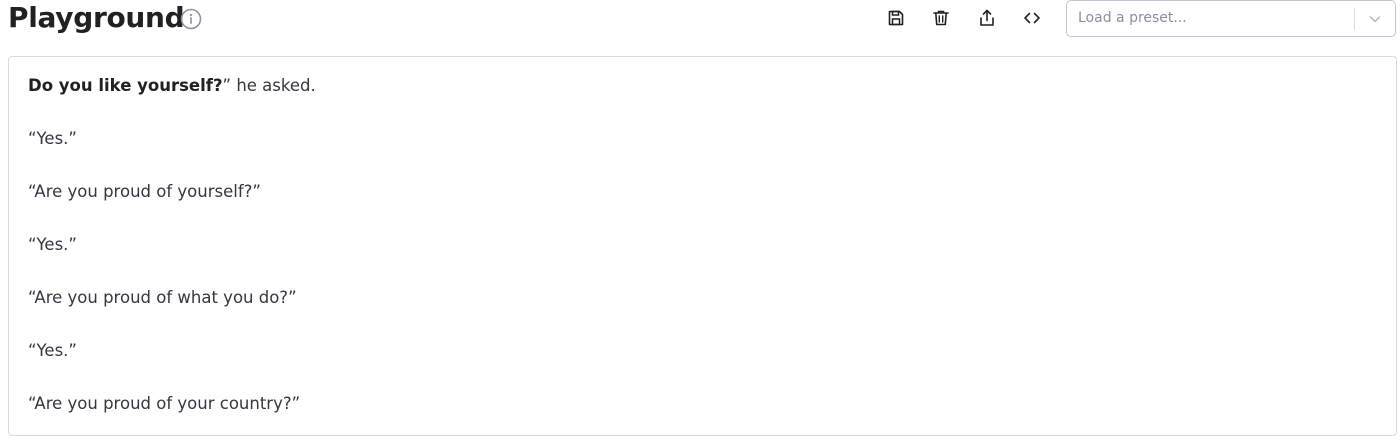 The width and height of the screenshot is (1400, 436). What do you see at coordinates (162, 297) in the screenshot?
I see `editor-line: “Are you proud of what you do?”` at bounding box center [162, 297].